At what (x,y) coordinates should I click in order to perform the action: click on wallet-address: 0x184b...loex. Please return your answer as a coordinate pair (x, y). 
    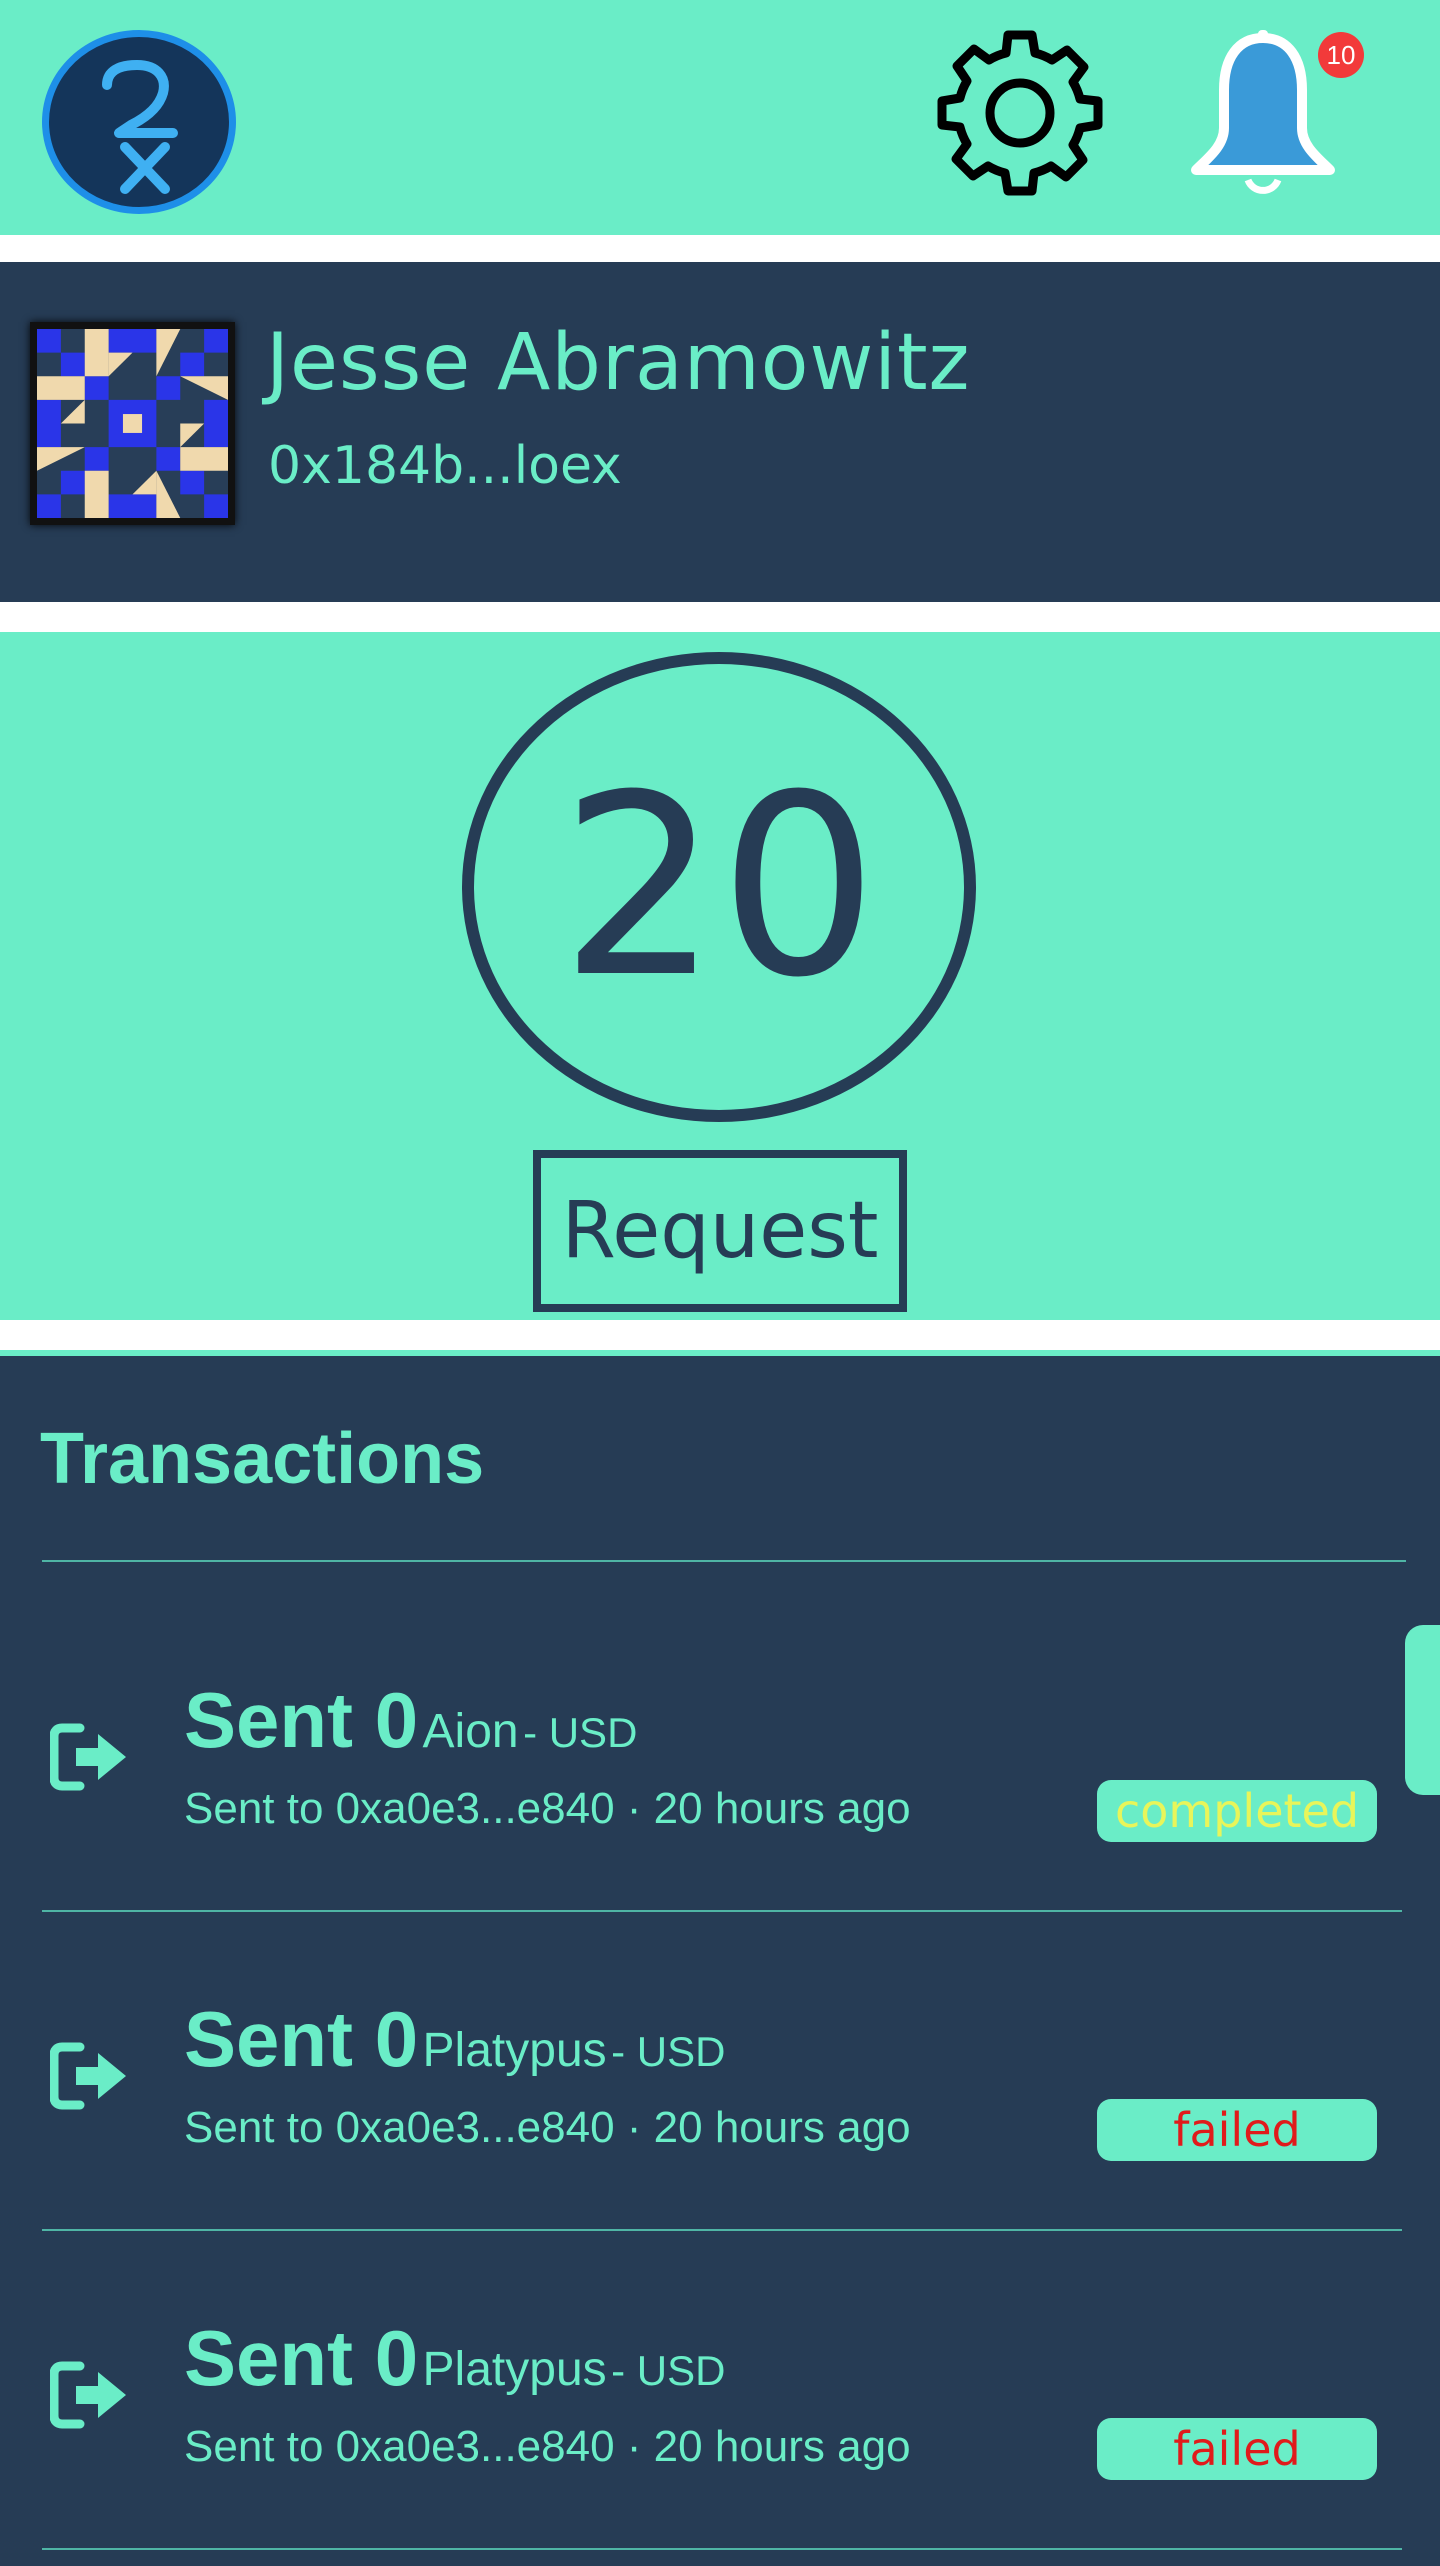
    Looking at the image, I should click on (445, 466).